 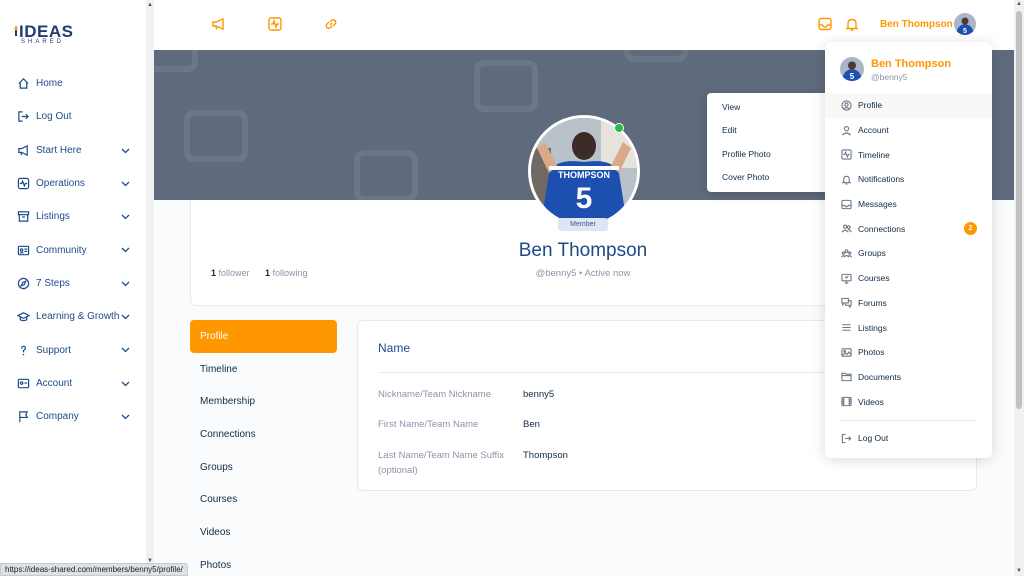 I want to click on sidebar-item-start-here: Start Here, so click(x=73, y=150).